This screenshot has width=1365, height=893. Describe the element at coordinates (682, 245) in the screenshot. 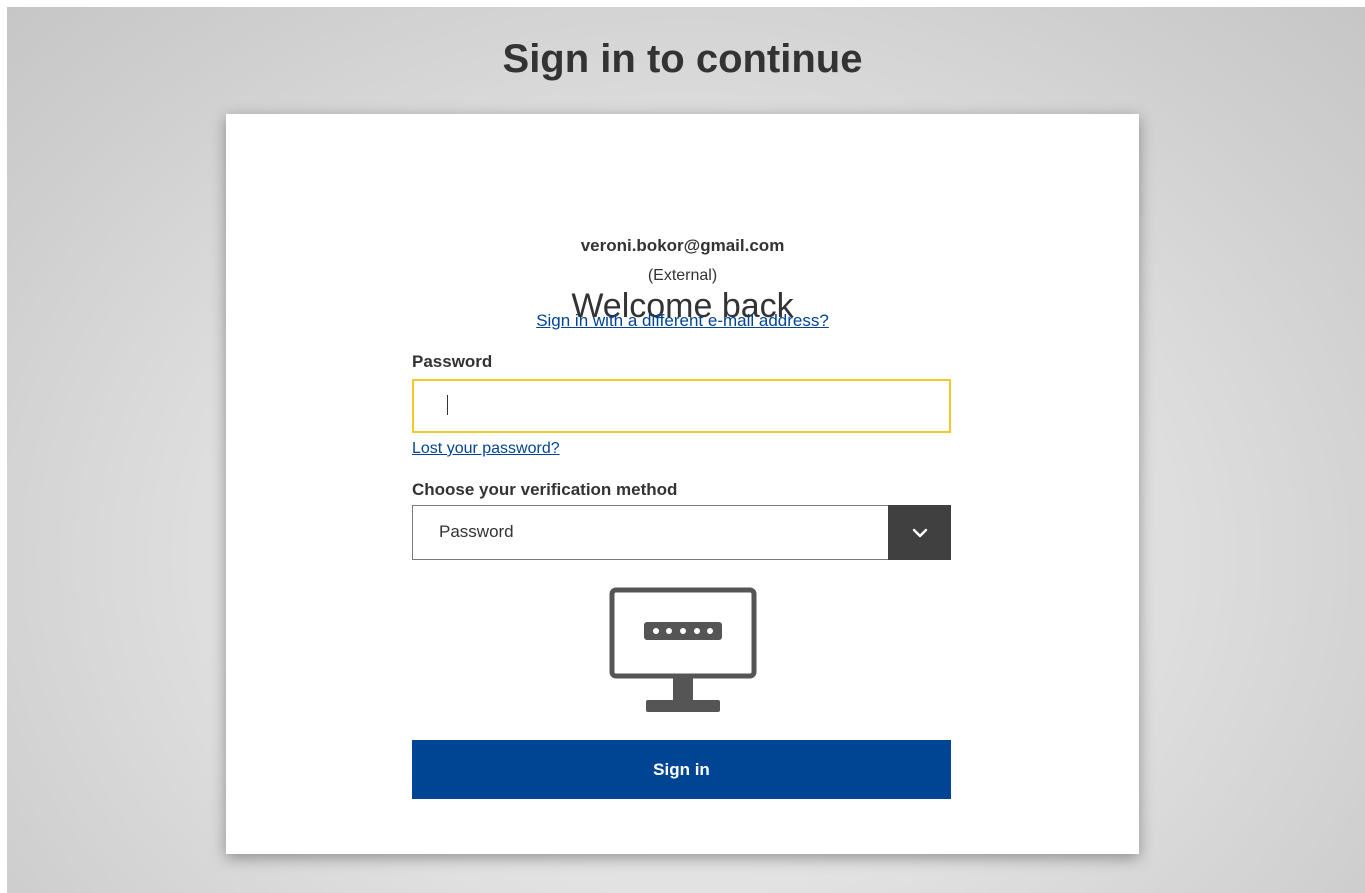

I see `user-email: veroni.bokor@gmail.com` at that location.